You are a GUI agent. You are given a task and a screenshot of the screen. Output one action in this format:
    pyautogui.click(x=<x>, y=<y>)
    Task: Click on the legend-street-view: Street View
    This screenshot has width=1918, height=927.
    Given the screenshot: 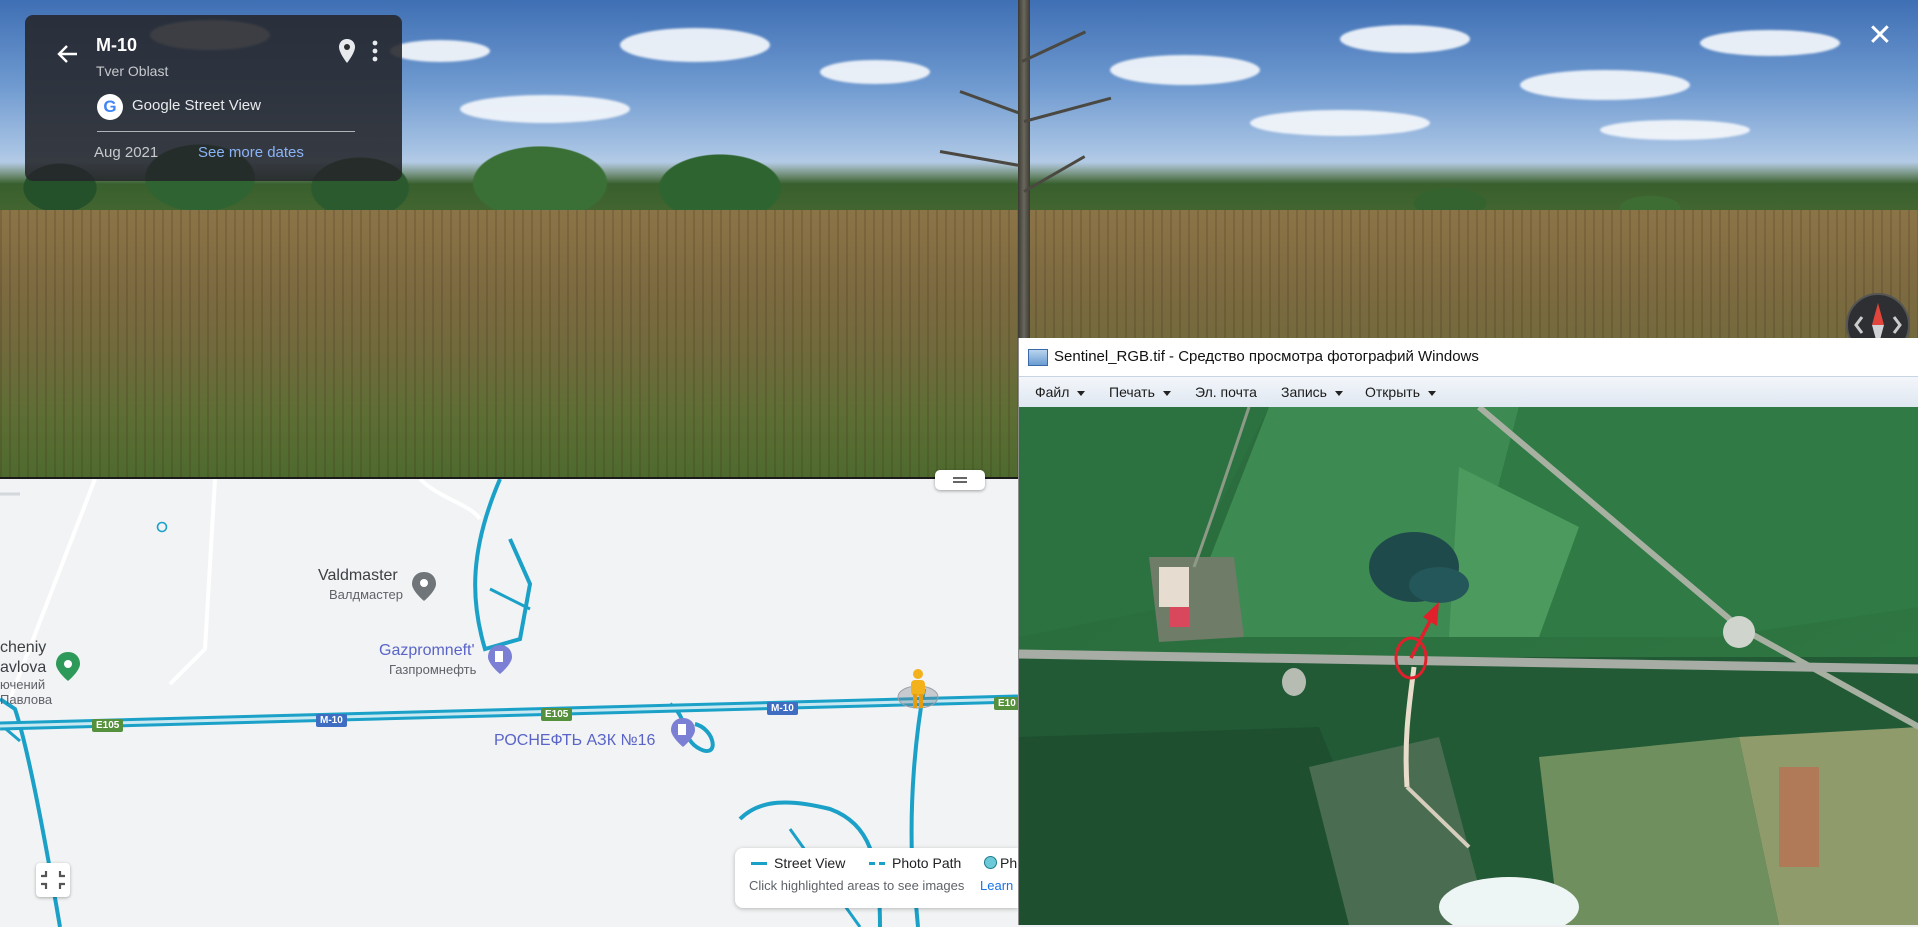 What is the action you would take?
    pyautogui.click(x=810, y=863)
    